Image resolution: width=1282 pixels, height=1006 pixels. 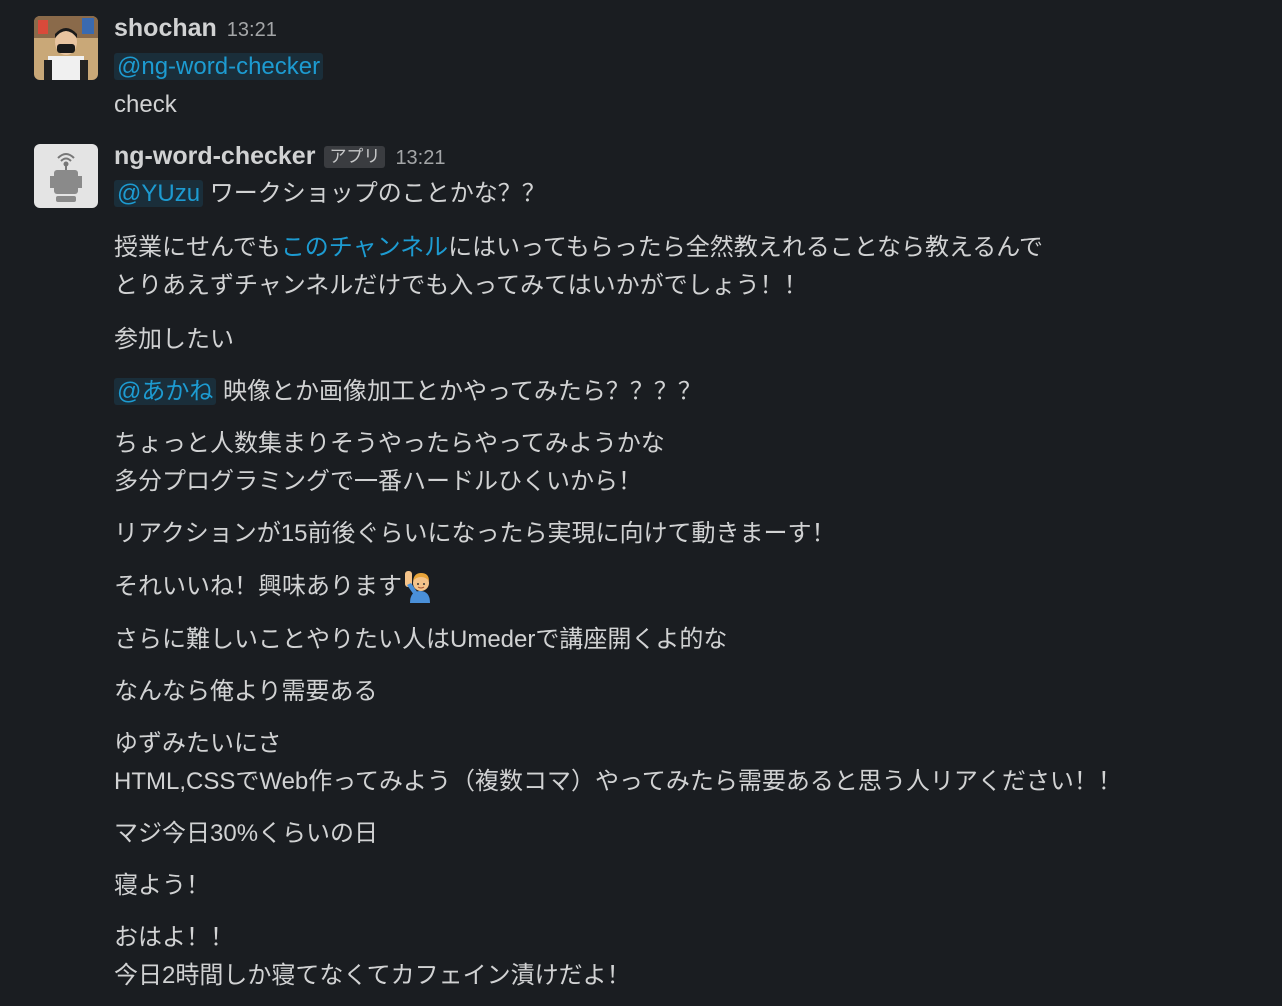 I want to click on message-text: 授業にせんでもこのチャンネルにはいってもらったら全然教えれることなら教えるんで, so click(x=578, y=248).